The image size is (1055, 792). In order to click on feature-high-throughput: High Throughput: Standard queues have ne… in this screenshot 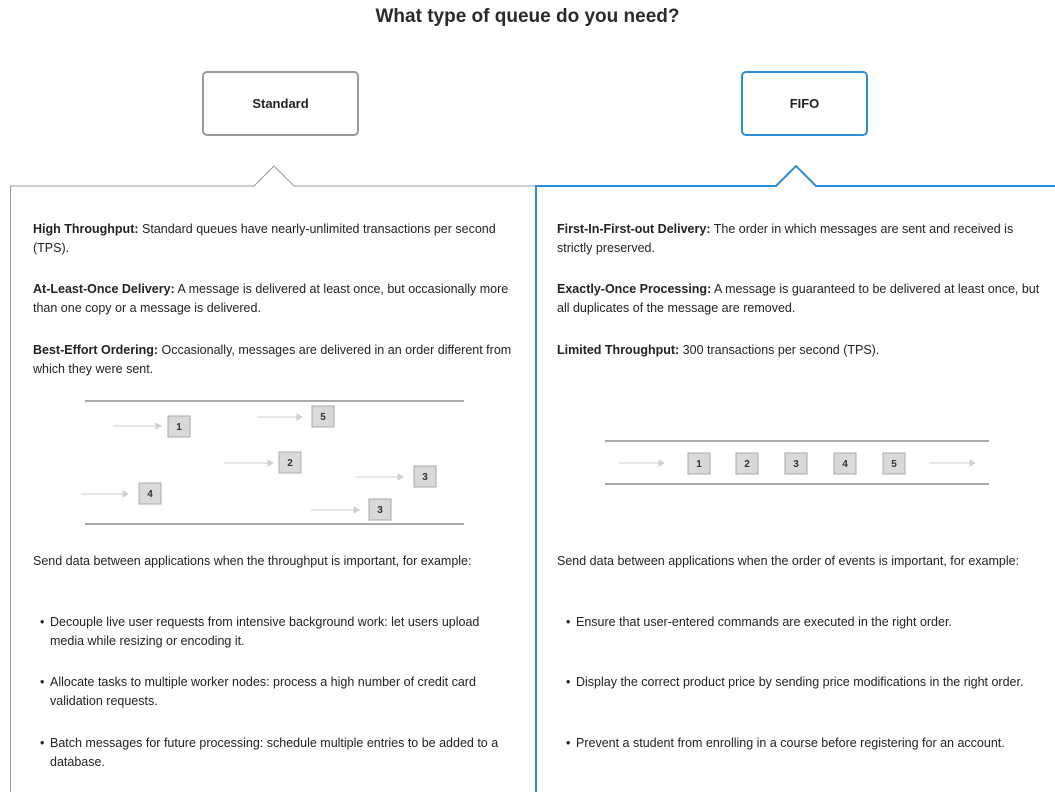, I will do `click(273, 239)`.